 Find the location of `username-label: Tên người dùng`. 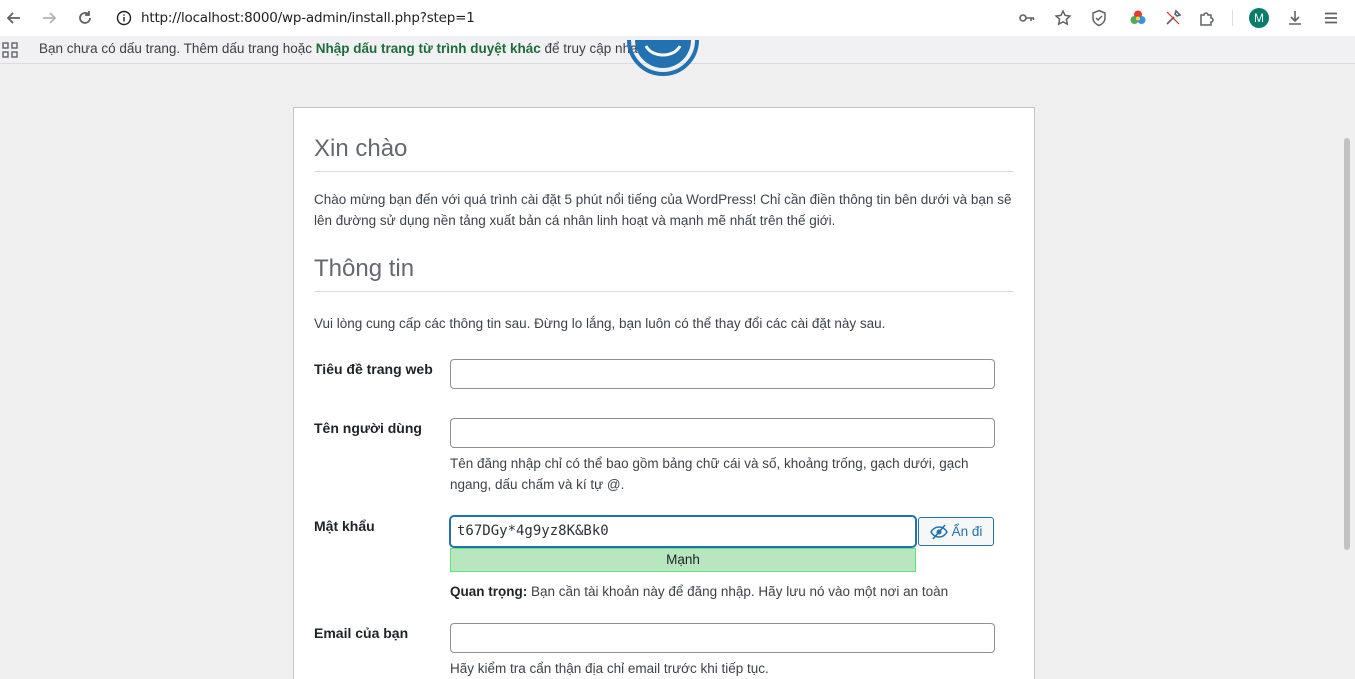

username-label: Tên người dùng is located at coordinates (368, 428).